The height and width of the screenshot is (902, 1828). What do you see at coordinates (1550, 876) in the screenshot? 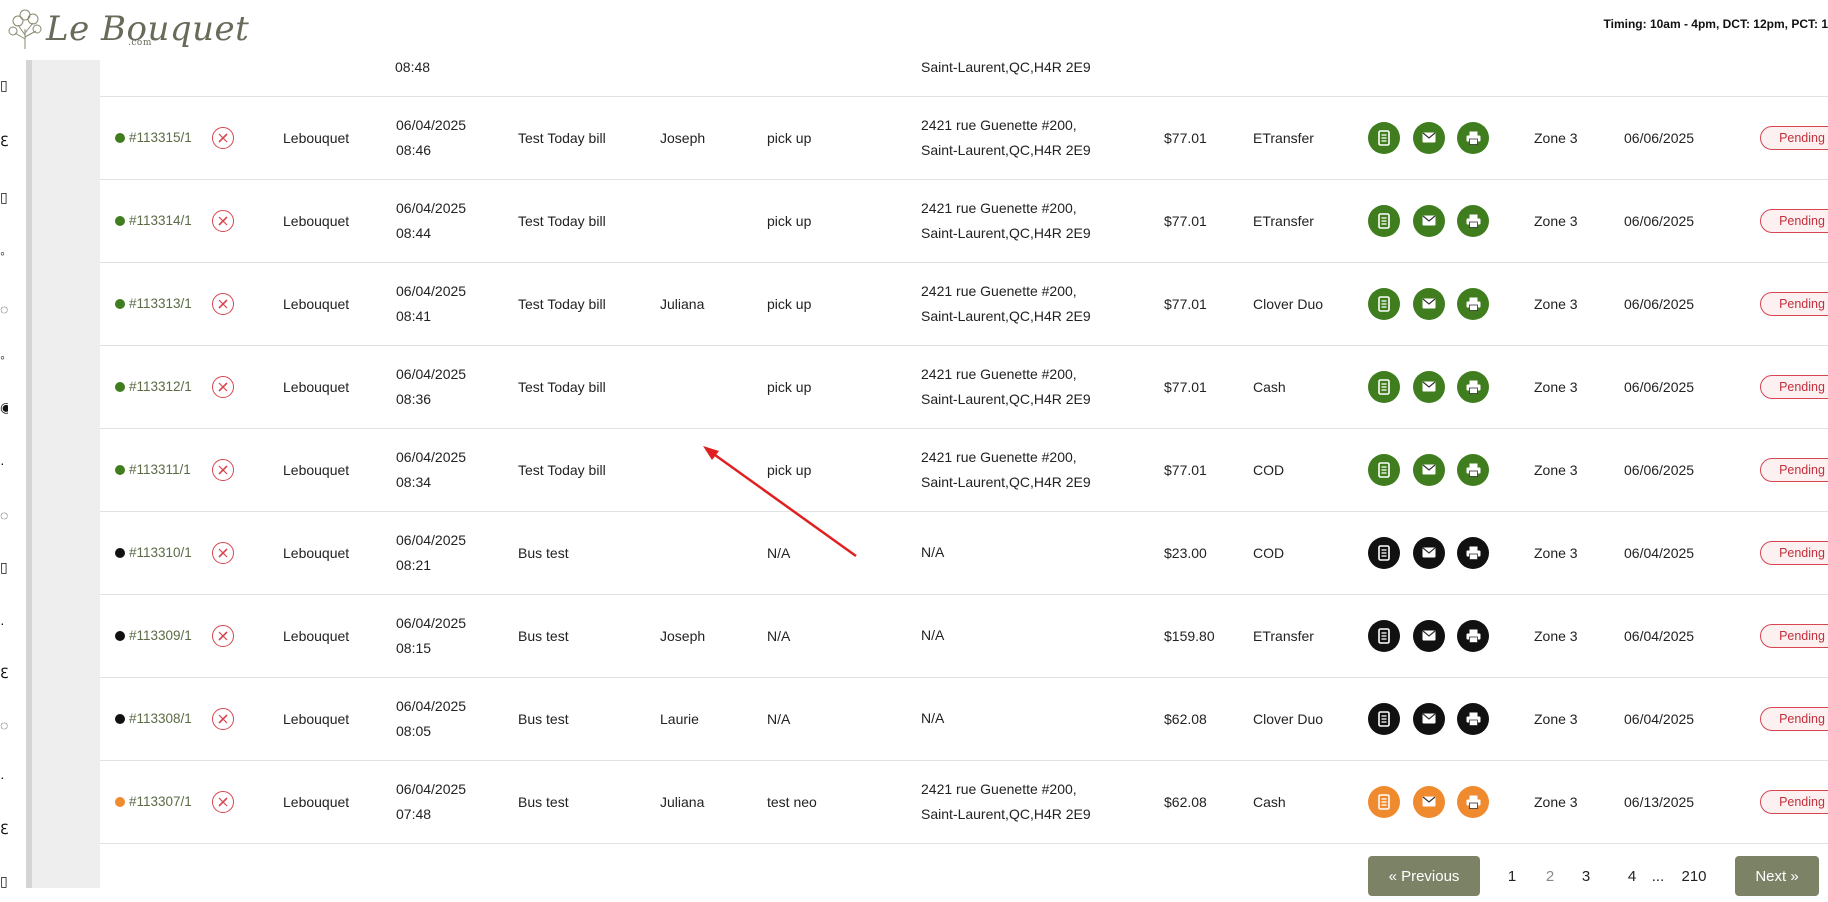
I see `page-2-button: 2` at bounding box center [1550, 876].